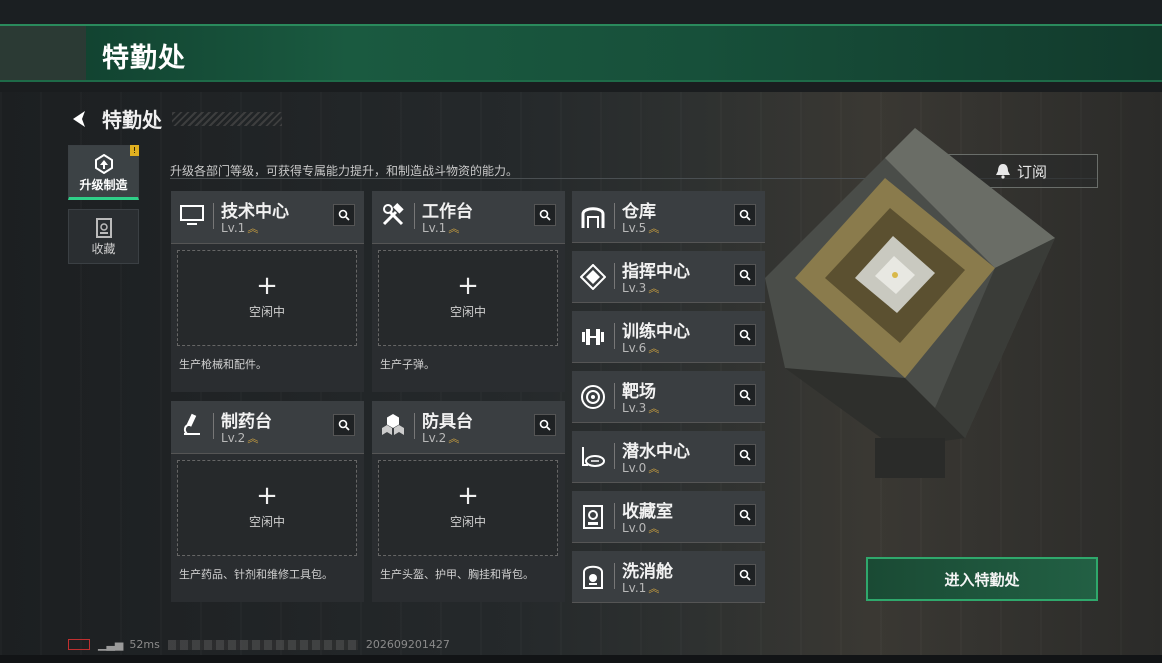  What do you see at coordinates (593, 337) in the screenshot?
I see `dumbbell-icon` at bounding box center [593, 337].